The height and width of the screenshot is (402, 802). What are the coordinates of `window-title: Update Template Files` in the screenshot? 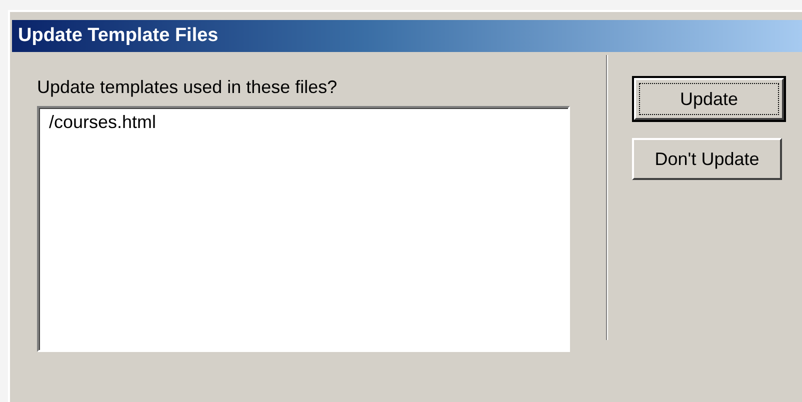 It's located at (407, 36).